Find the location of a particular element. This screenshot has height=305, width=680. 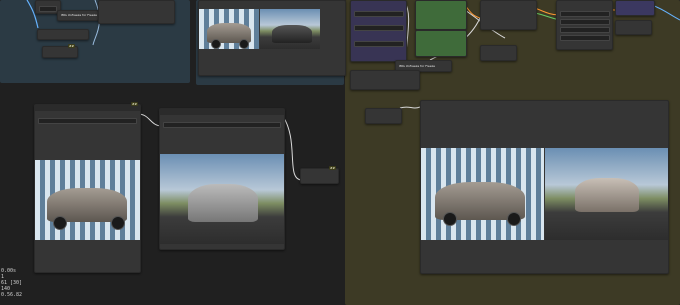

node-green-a is located at coordinates (441, 15).